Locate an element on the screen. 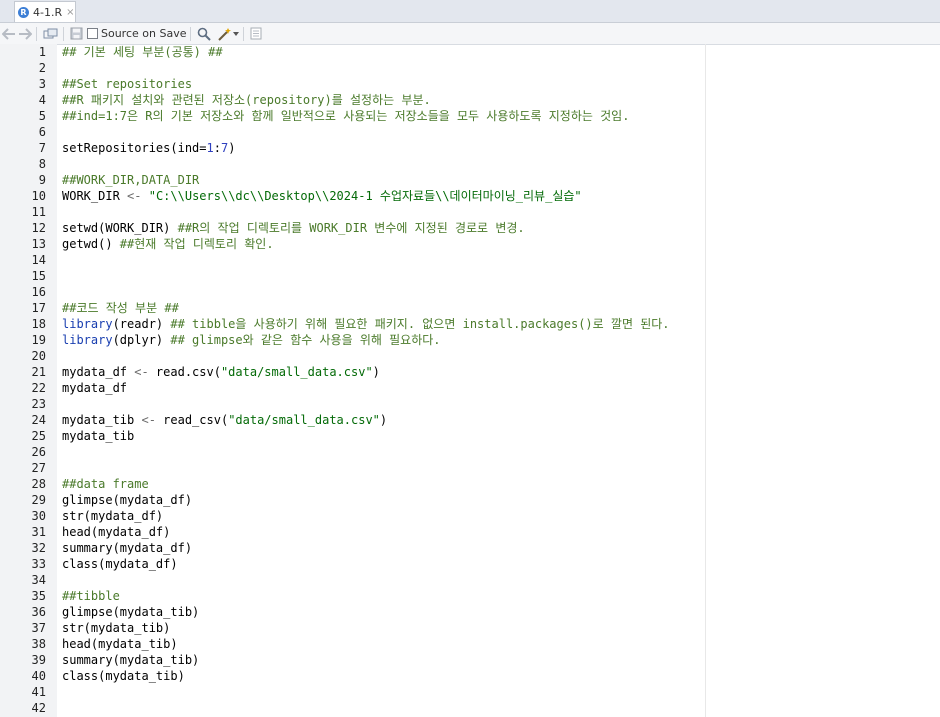 Image resolution: width=940 pixels, height=717 pixels. line-number: 2 is located at coordinates (42, 68).